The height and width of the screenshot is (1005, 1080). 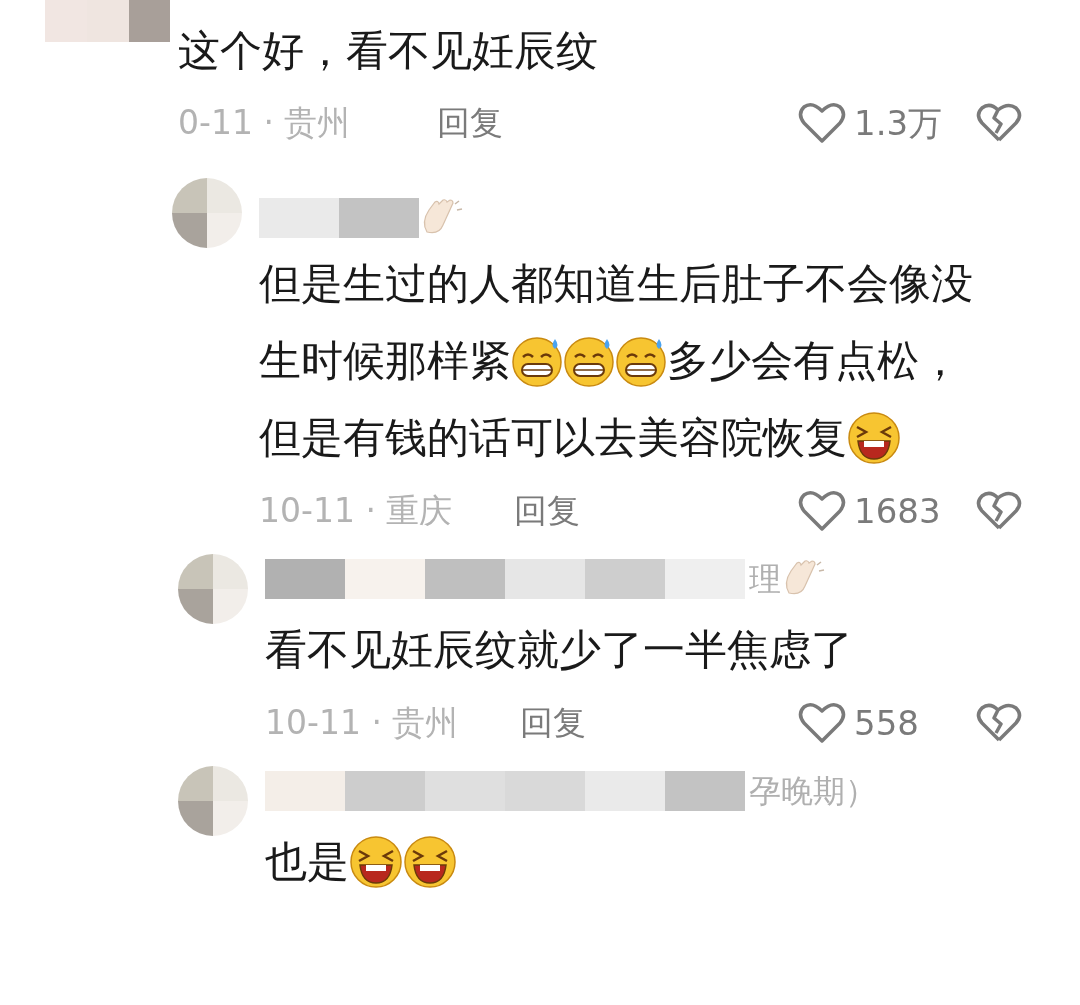 What do you see at coordinates (356, 511) in the screenshot?
I see `date-location: 10-11 · 重庆` at bounding box center [356, 511].